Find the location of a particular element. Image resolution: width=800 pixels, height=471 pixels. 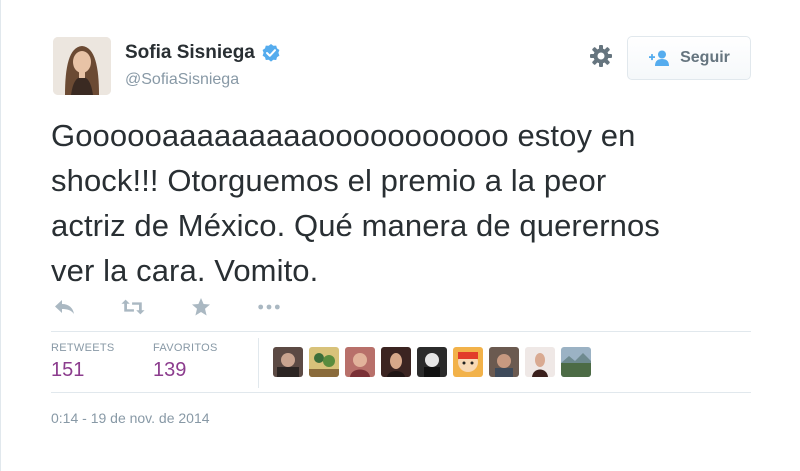

retweets-label: RETWEETS is located at coordinates (83, 348).